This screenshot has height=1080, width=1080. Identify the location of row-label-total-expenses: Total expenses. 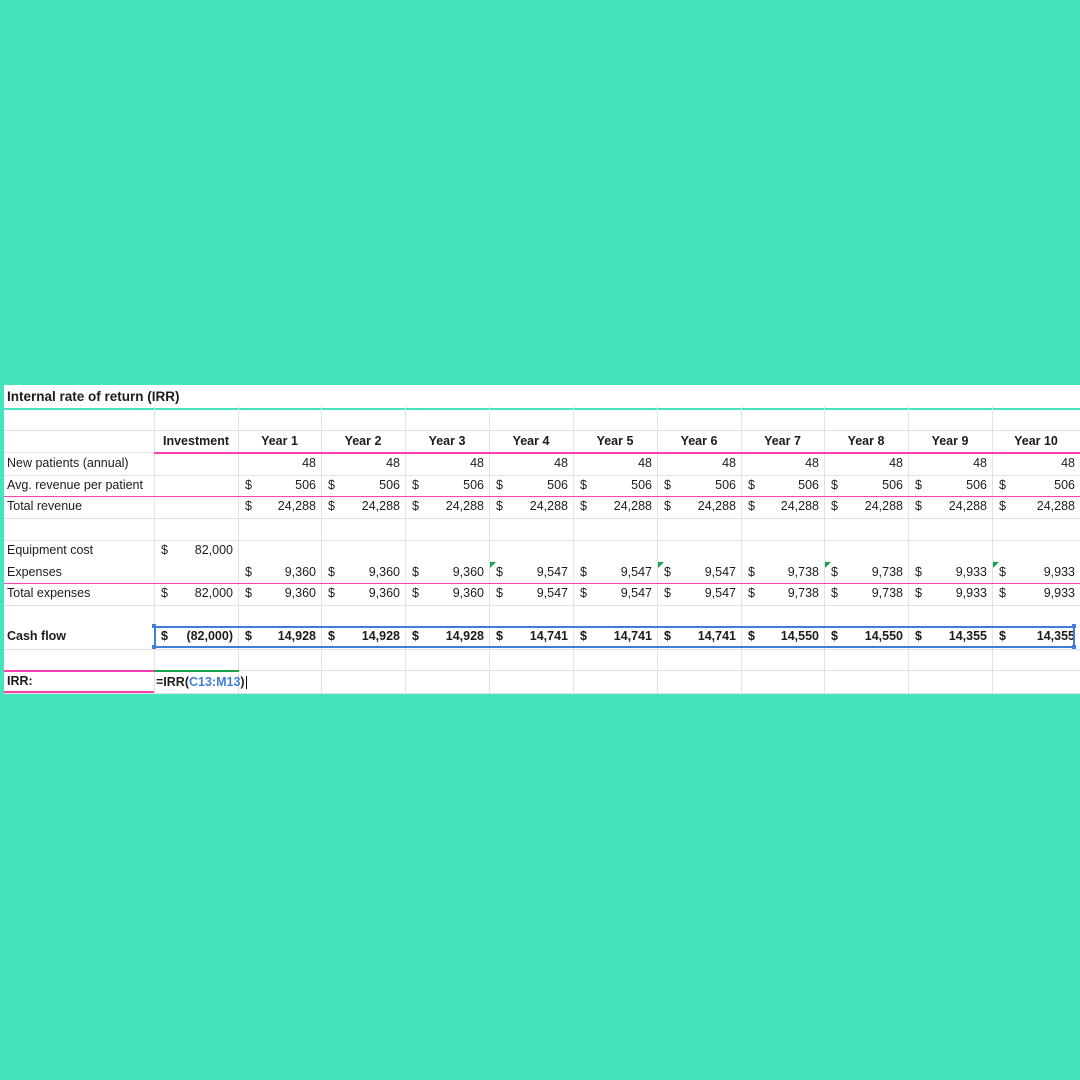
(49, 593).